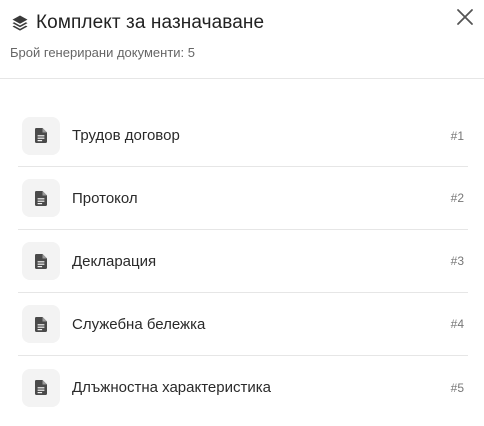  What do you see at coordinates (20, 23) in the screenshot?
I see `layers-icon` at bounding box center [20, 23].